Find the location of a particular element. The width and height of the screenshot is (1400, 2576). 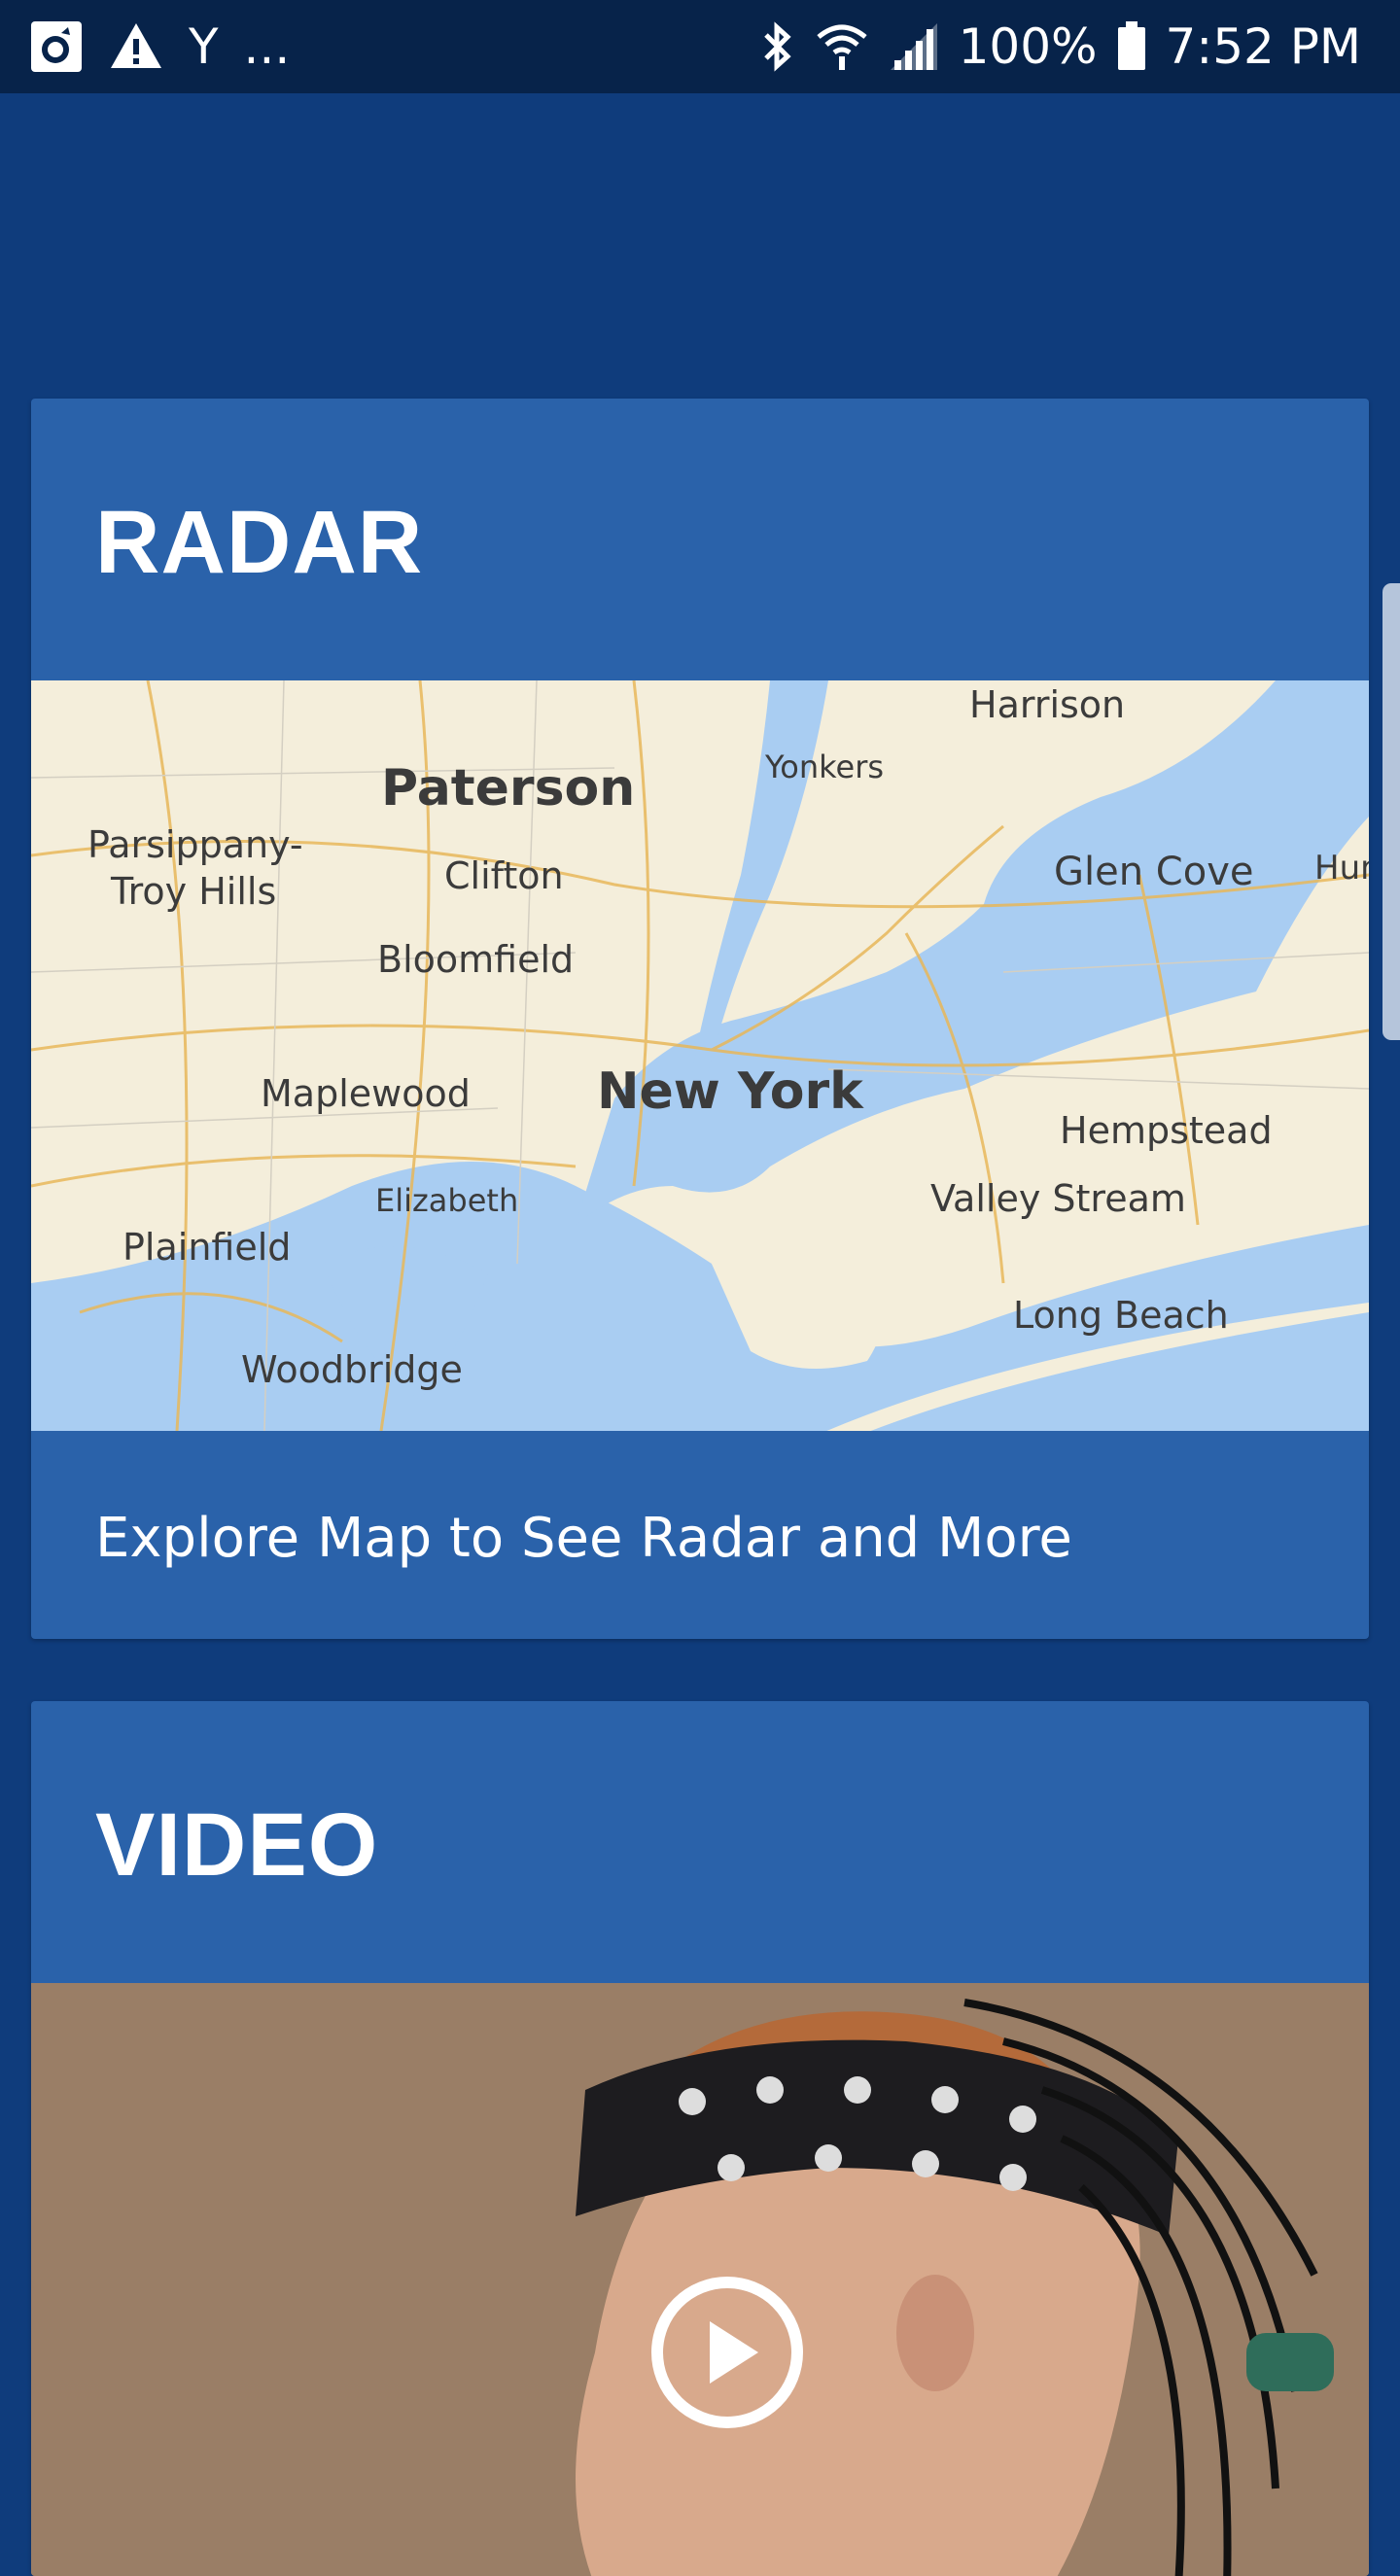

map-label-hun: Hun is located at coordinates (1341, 868).